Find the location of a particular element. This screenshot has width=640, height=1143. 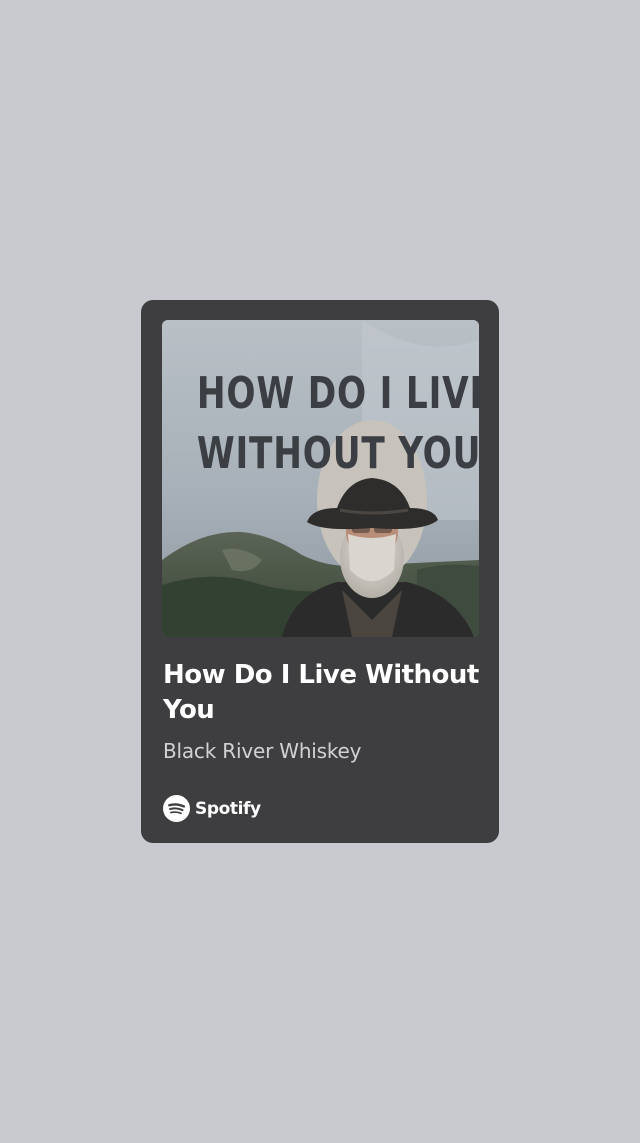

track-title: How Do I Live Without You is located at coordinates (323, 693).